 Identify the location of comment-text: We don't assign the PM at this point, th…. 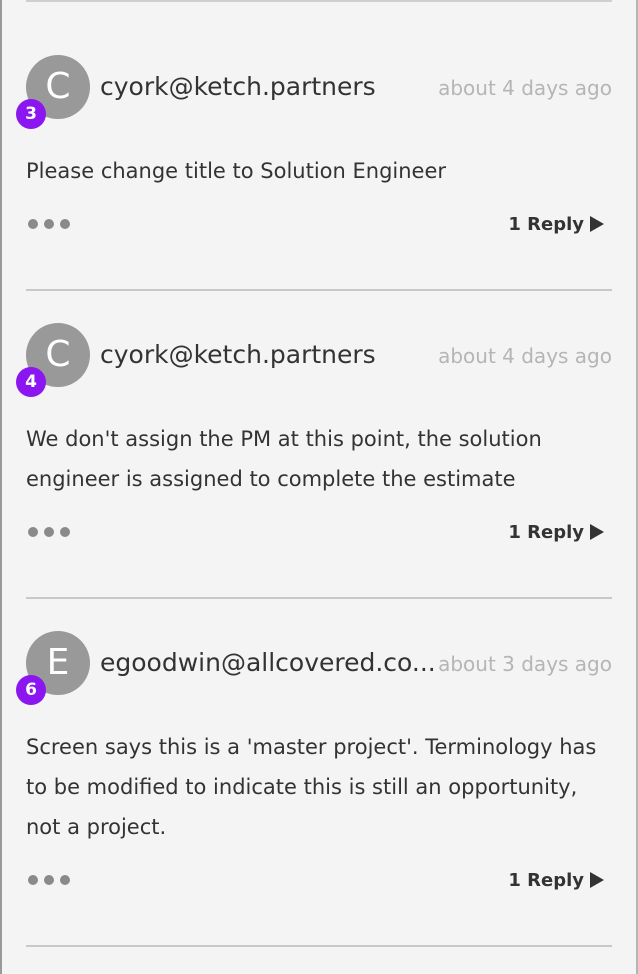
(284, 459).